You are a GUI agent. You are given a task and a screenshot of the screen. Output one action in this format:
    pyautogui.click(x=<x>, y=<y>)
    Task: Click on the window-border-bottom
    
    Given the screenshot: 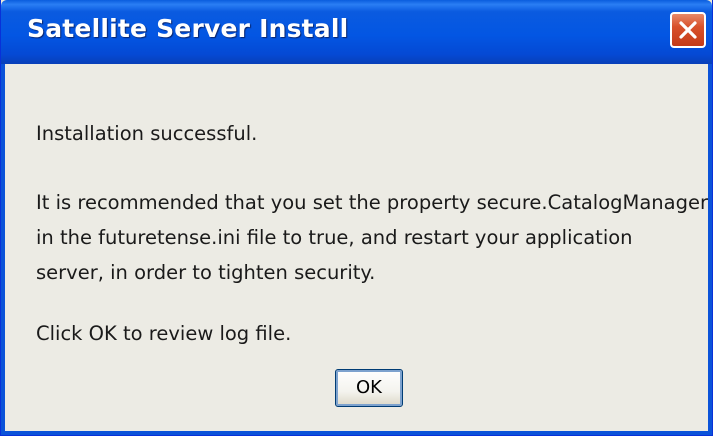 What is the action you would take?
    pyautogui.click(x=356, y=433)
    